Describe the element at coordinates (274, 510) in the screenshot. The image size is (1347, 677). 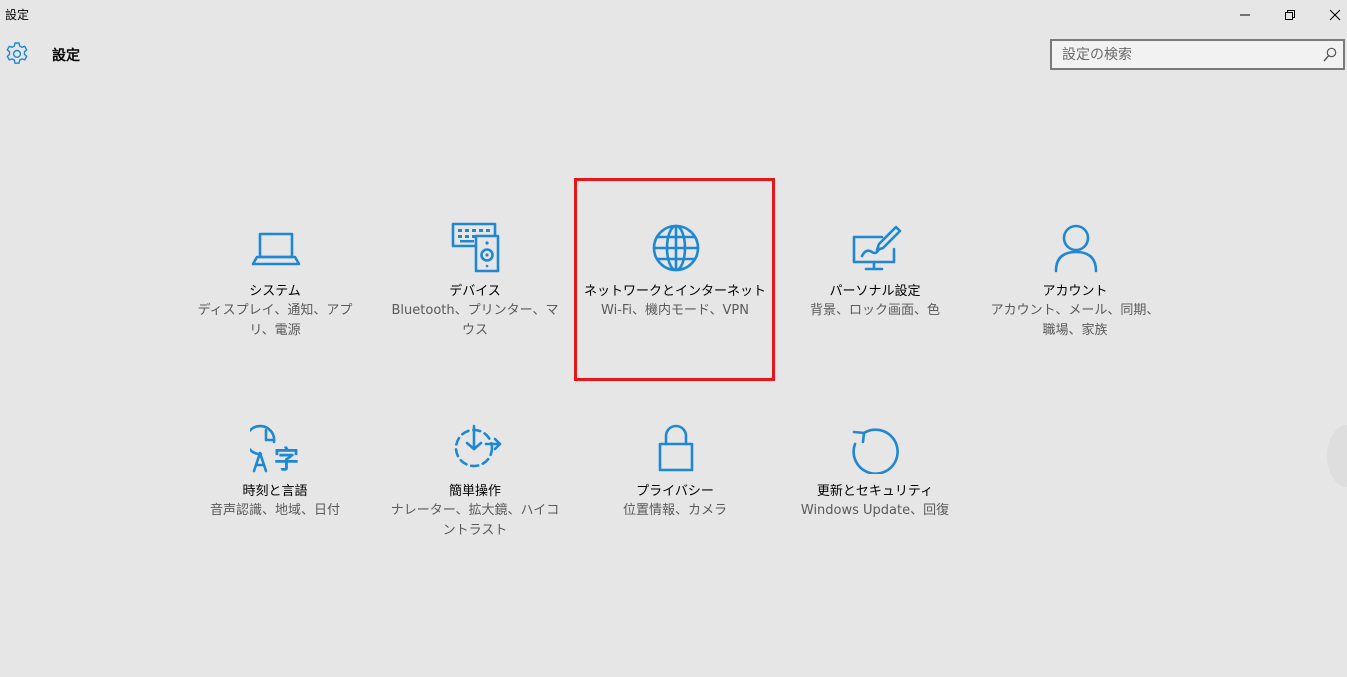
I see `tile-description: 音声認識、地域、日付` at that location.